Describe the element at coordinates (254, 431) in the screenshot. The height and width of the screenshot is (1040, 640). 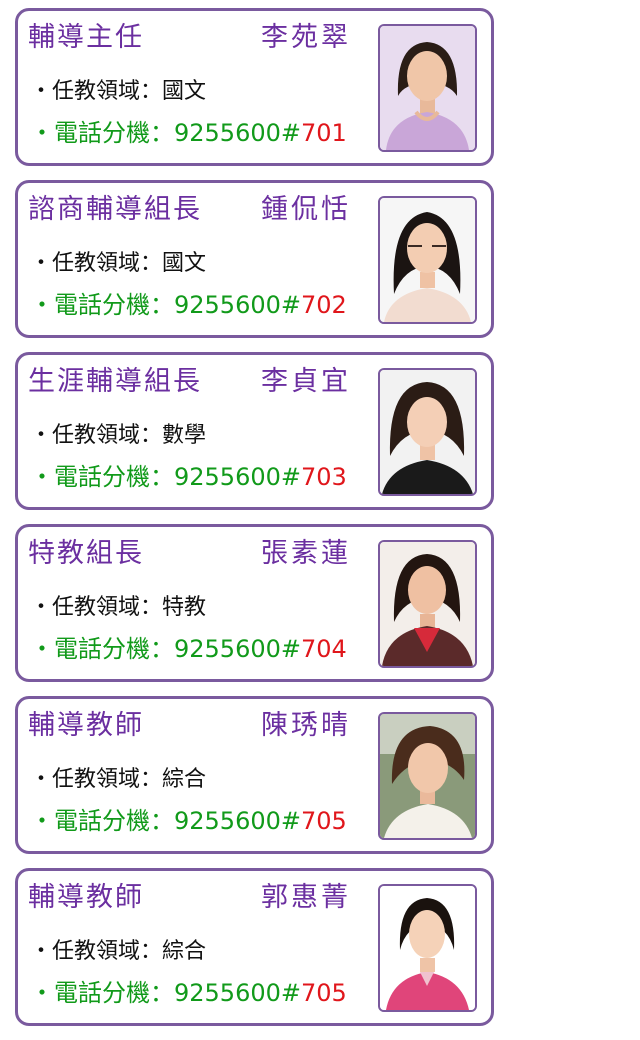
I see `staff-card: 生涯輔導組長 李貞宜 ・任教領域：數學 ・電話分機：9255600#703` at that location.